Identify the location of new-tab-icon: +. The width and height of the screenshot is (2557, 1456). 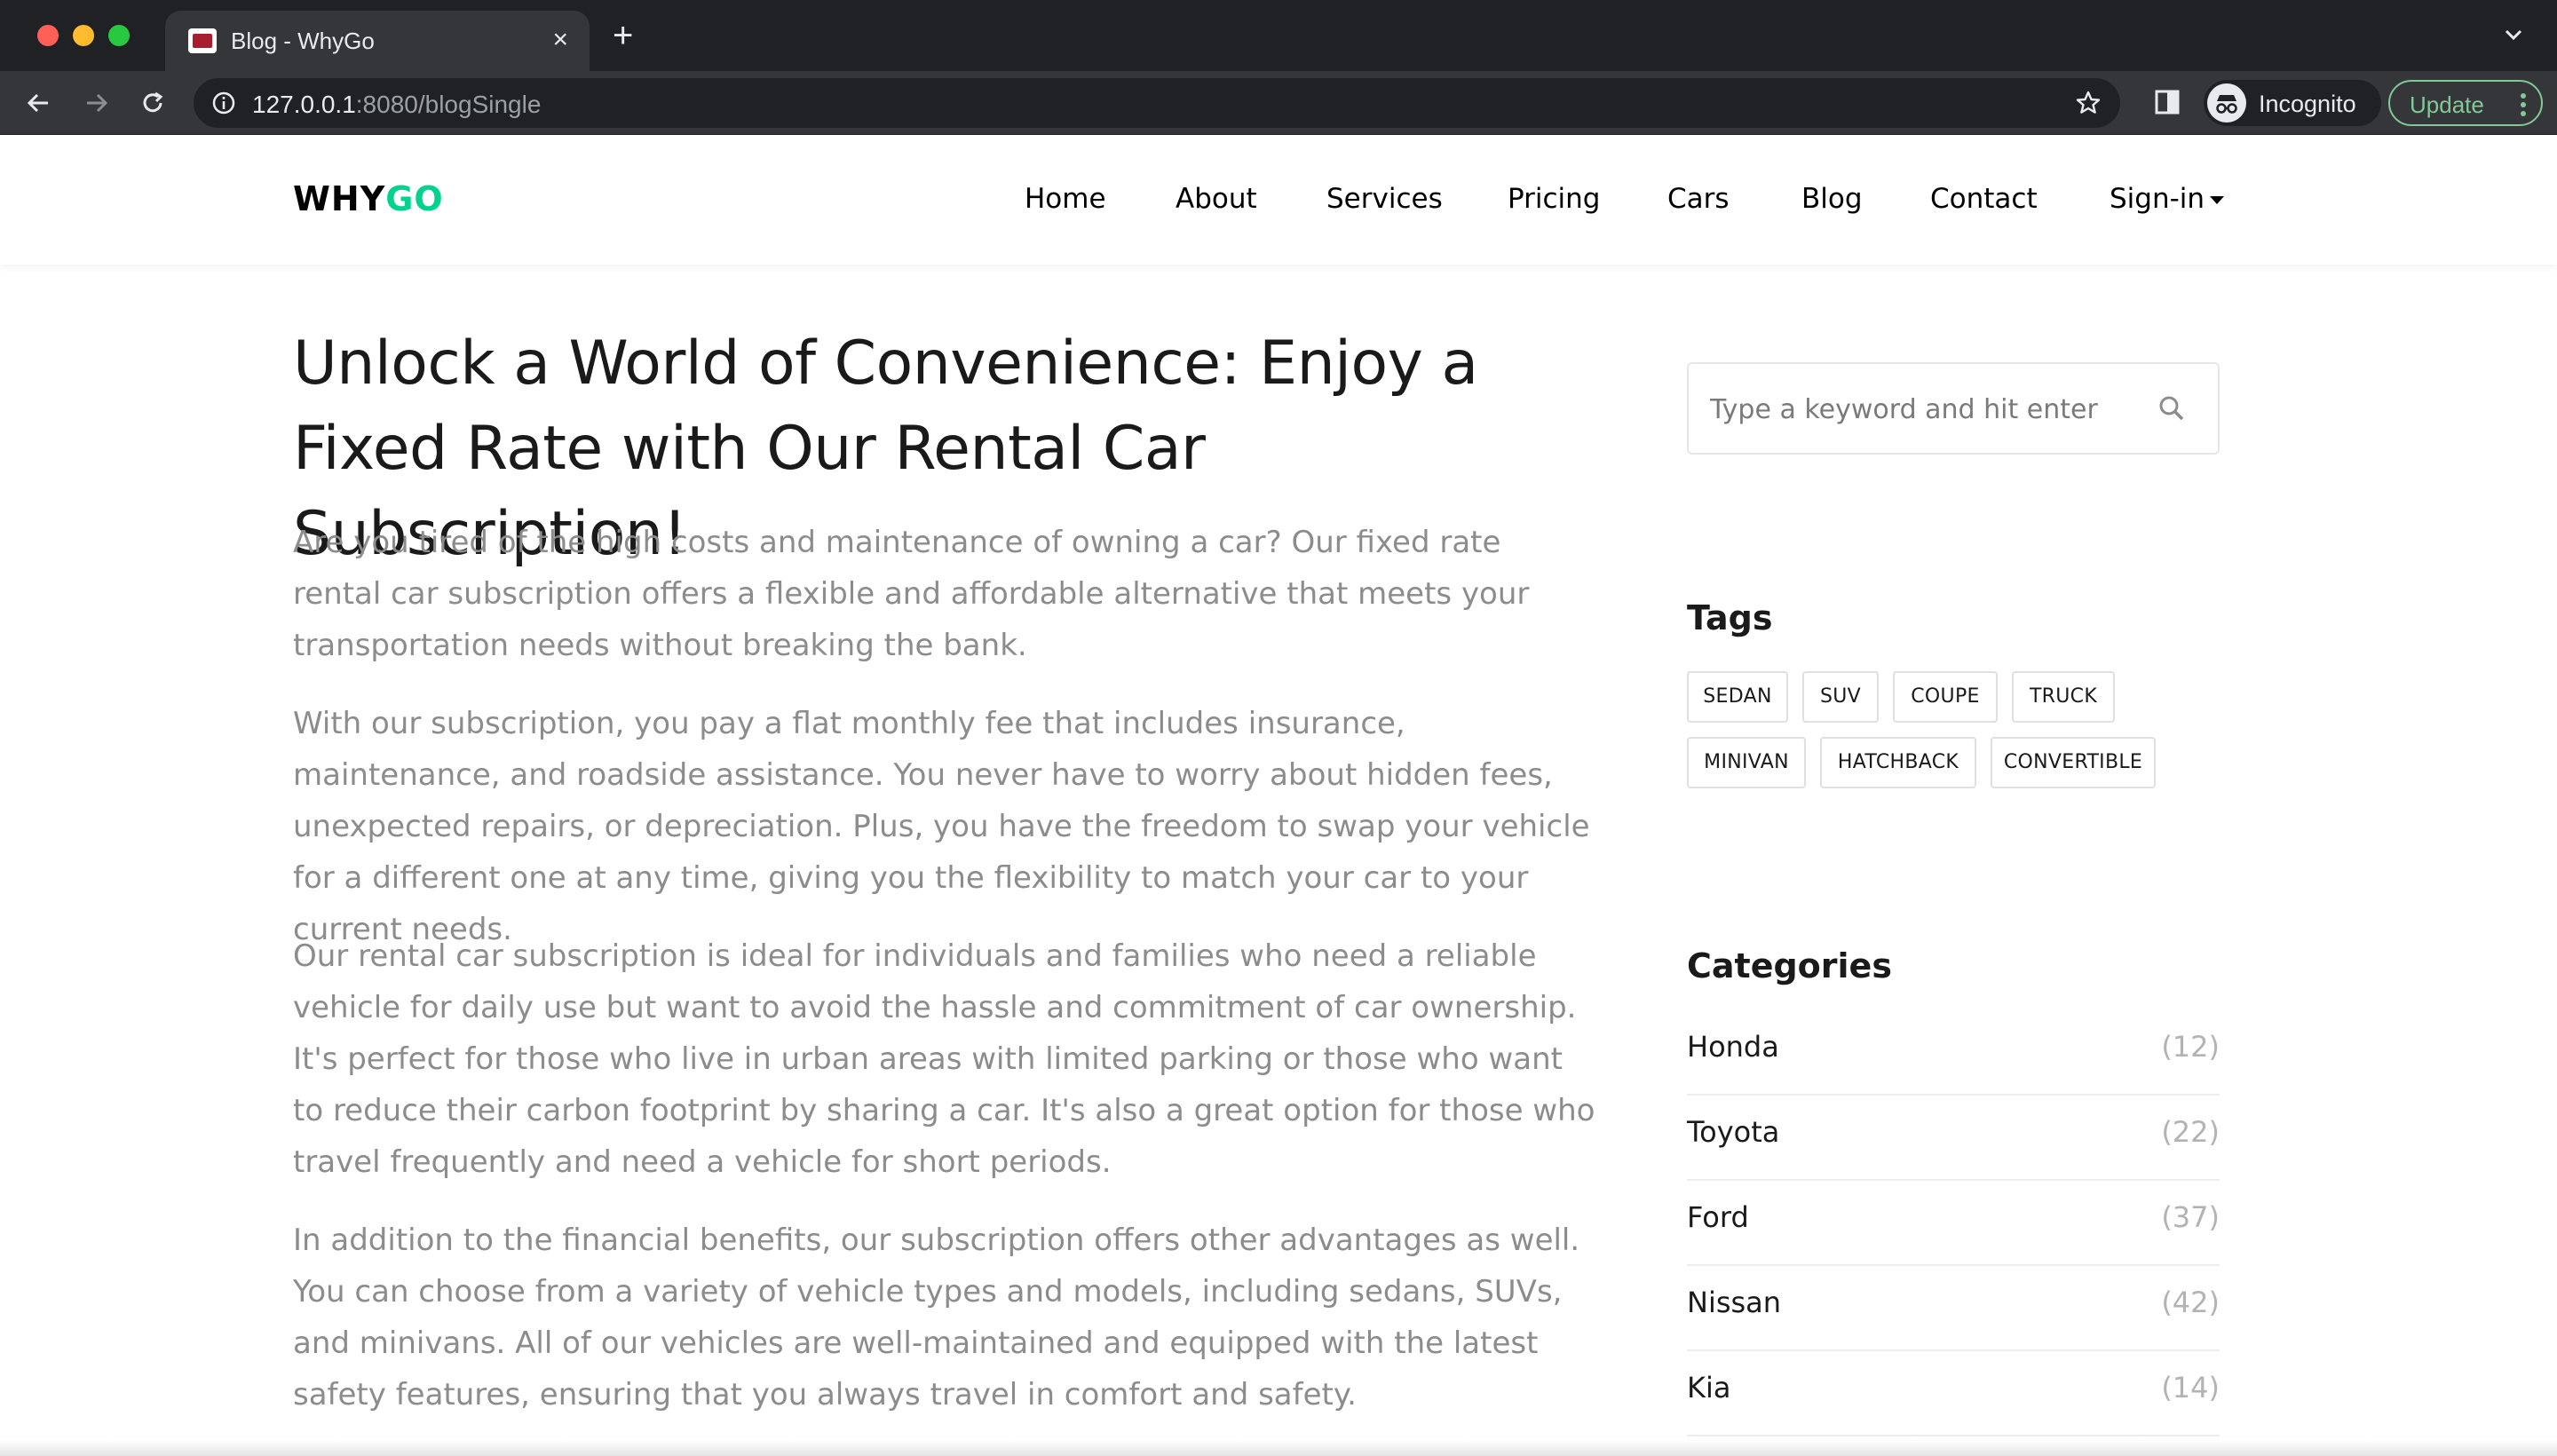
(623, 35).